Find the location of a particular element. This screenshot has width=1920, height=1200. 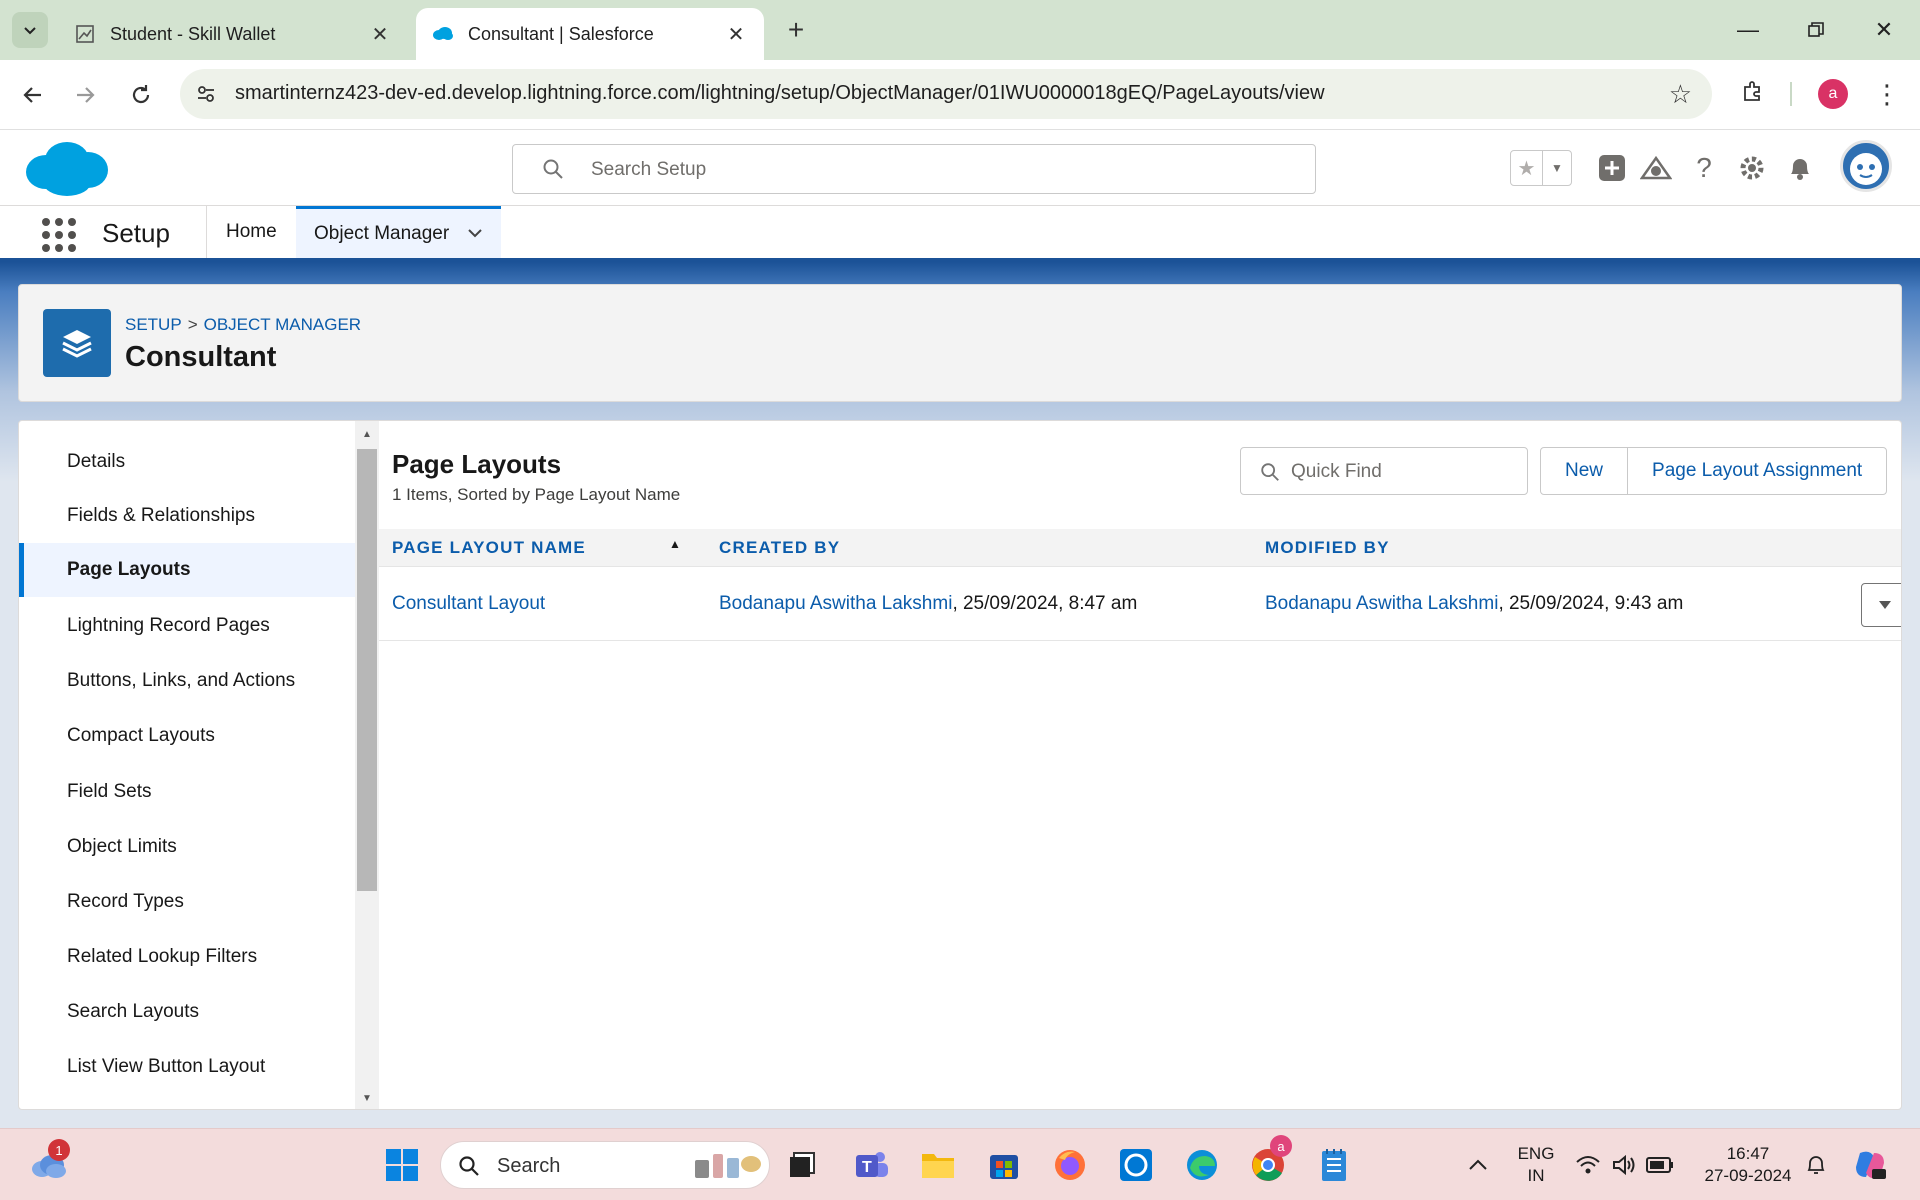

layers-icon is located at coordinates (77, 343).